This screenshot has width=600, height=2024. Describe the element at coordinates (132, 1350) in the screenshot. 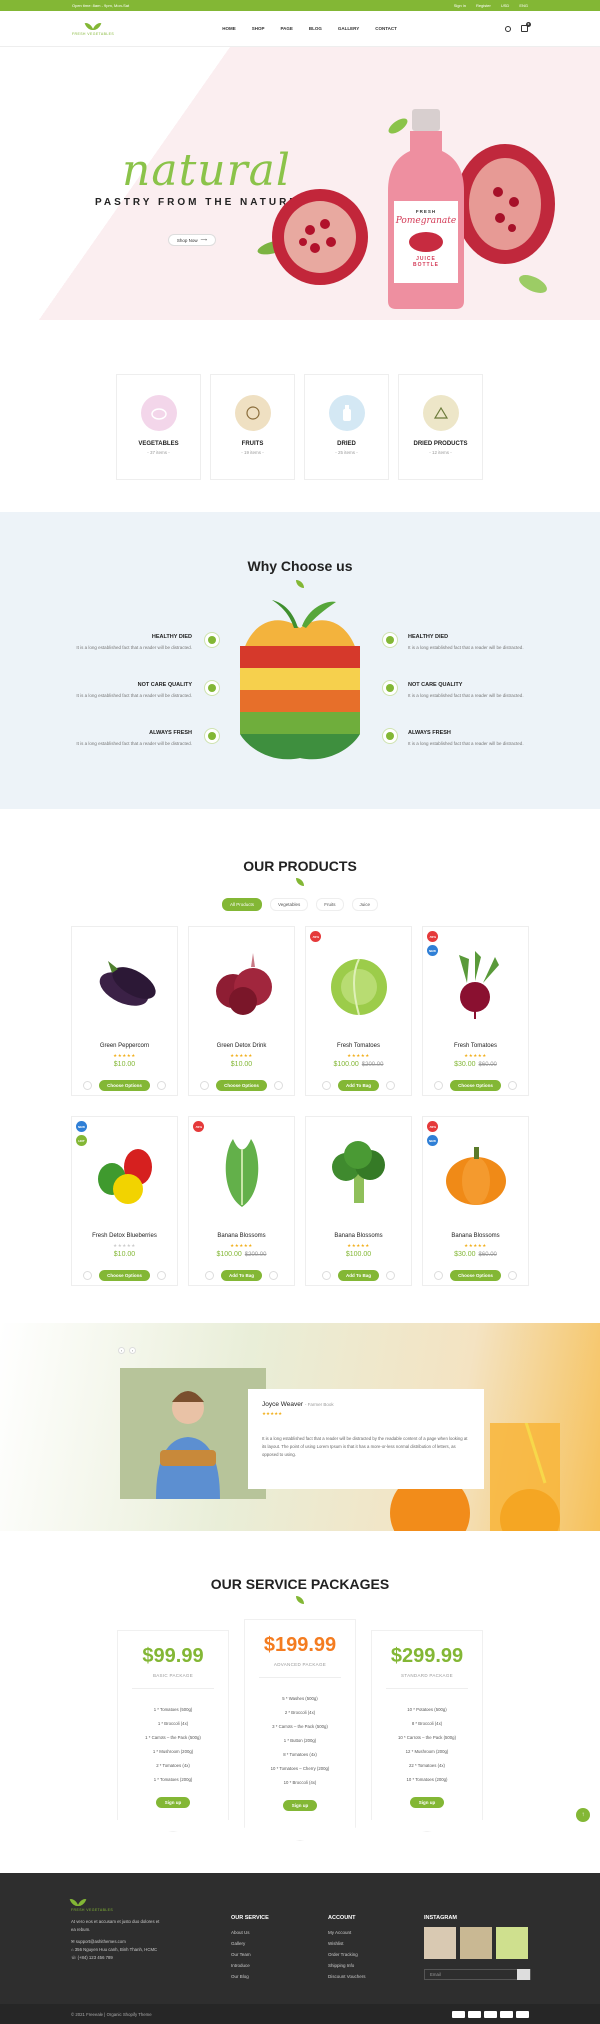

I see `next-arrow-icon: ›` at that location.